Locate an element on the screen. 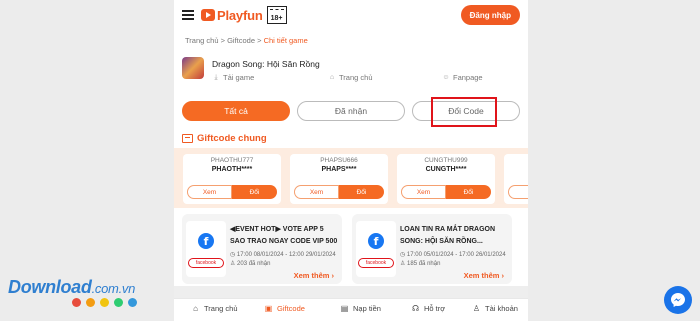 The width and height of the screenshot is (700, 321). giftcode-card: PHAPSU666 PHAPS**** Xem Đổi is located at coordinates (339, 179).